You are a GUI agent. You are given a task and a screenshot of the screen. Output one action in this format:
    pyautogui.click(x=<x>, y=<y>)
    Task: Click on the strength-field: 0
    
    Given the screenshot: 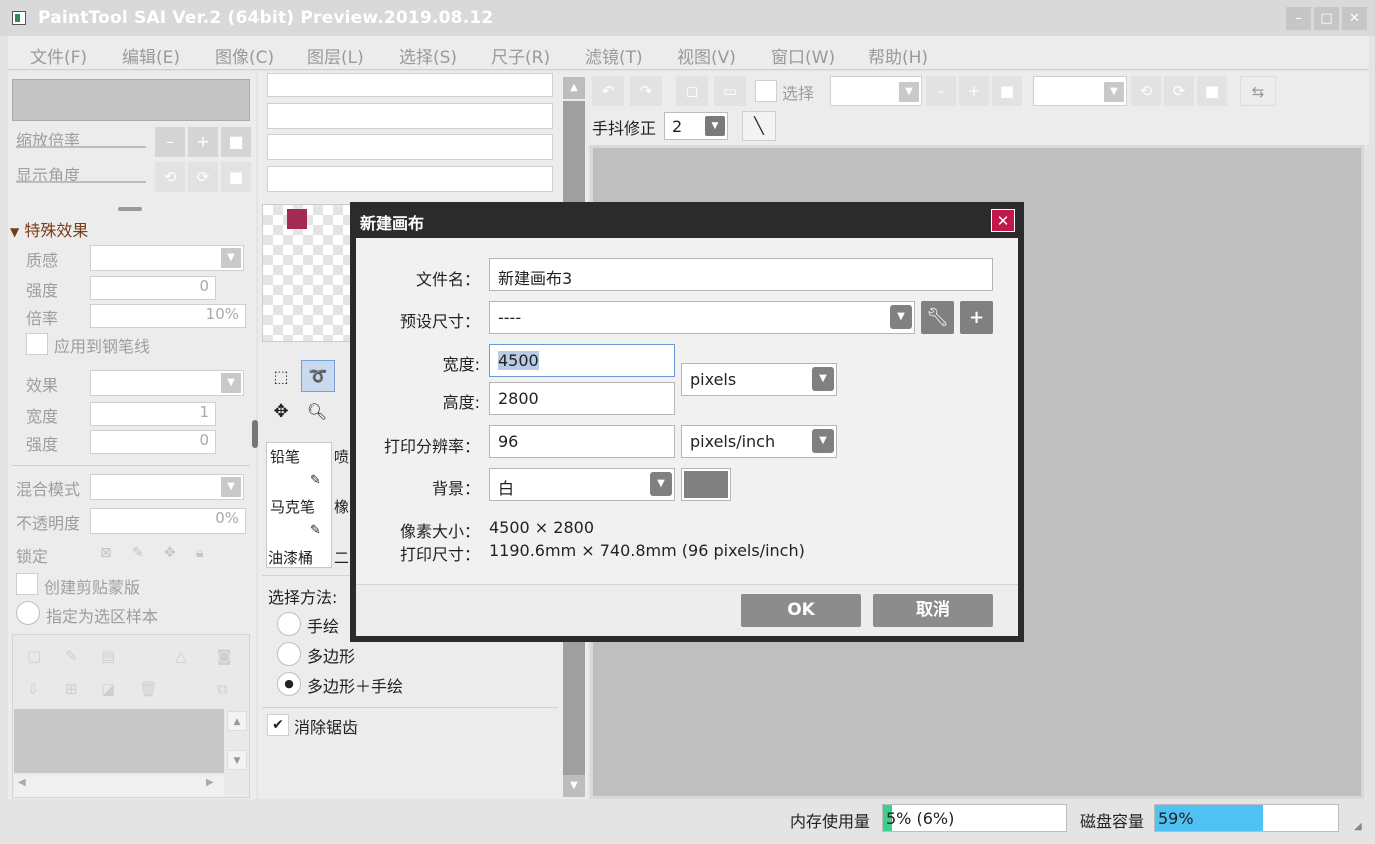 What is the action you would take?
    pyautogui.click(x=153, y=288)
    